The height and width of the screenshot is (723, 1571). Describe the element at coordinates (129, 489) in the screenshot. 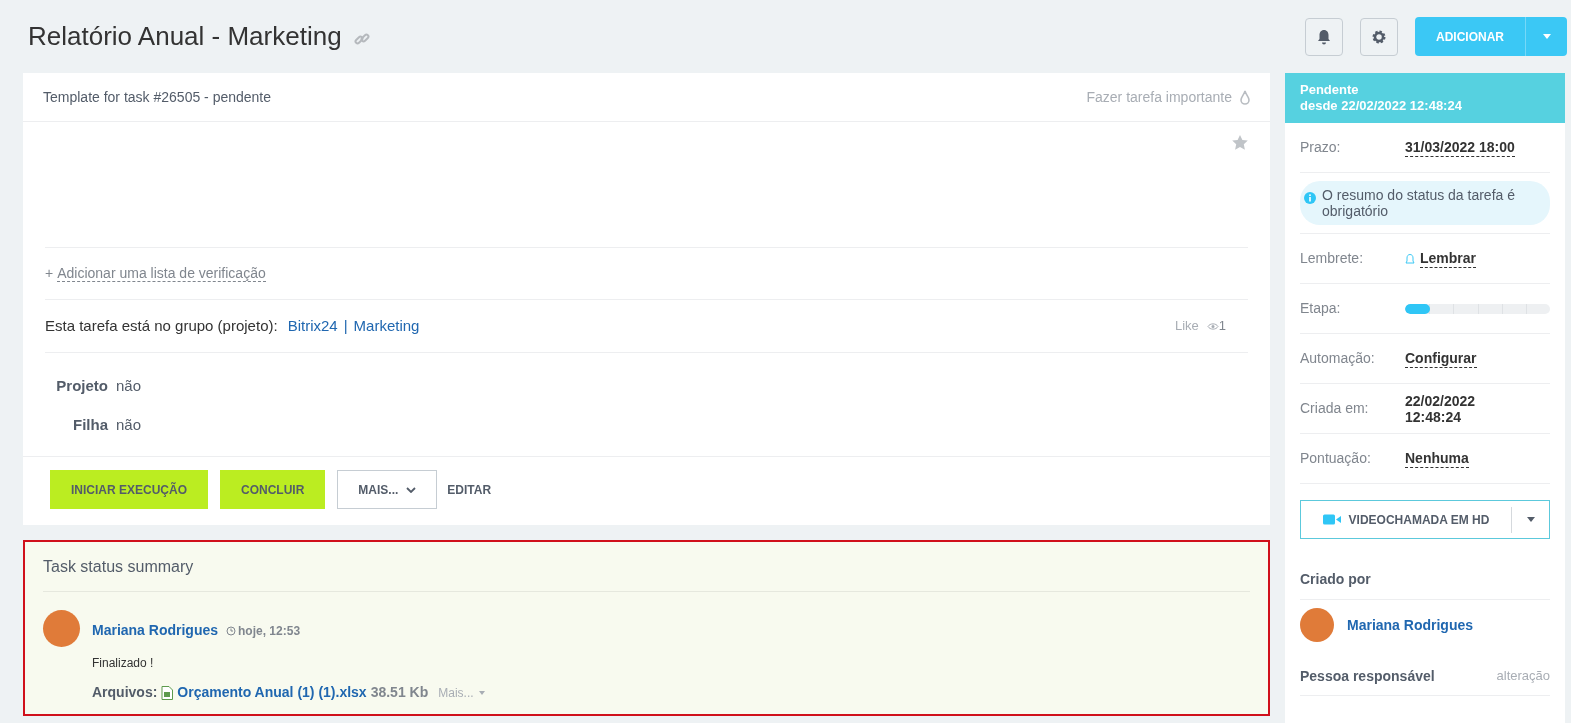

I see `action-button: INICIAR EXECUÇÃO` at that location.